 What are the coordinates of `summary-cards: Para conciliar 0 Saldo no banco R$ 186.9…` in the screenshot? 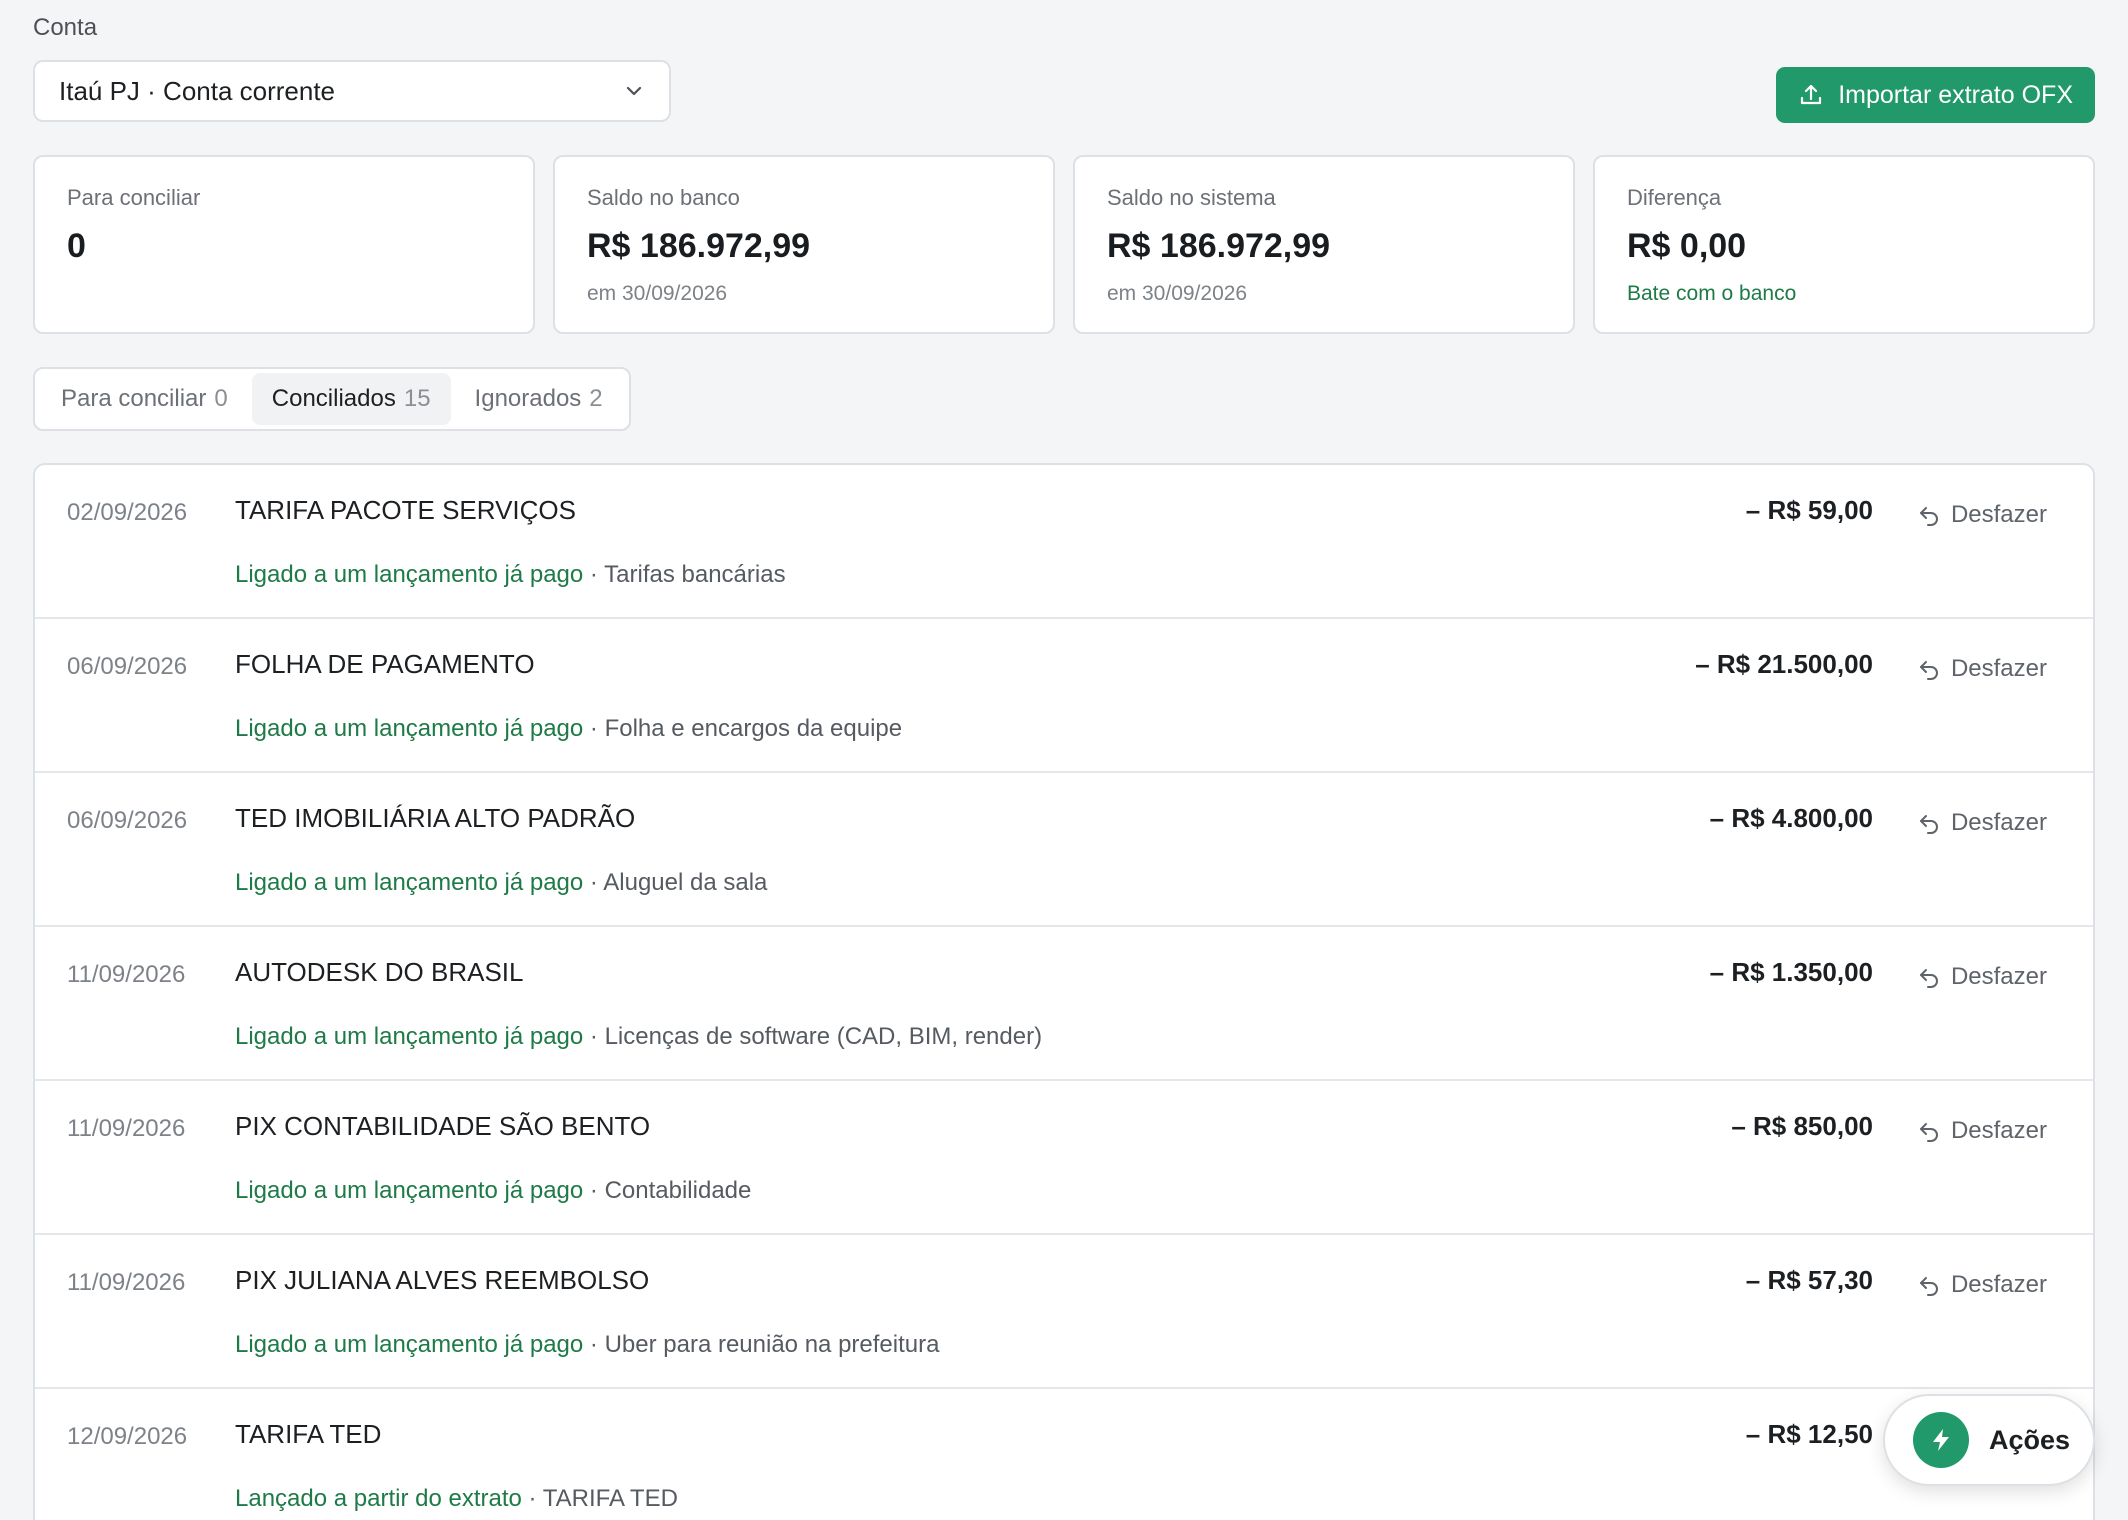 It's located at (1064, 244).